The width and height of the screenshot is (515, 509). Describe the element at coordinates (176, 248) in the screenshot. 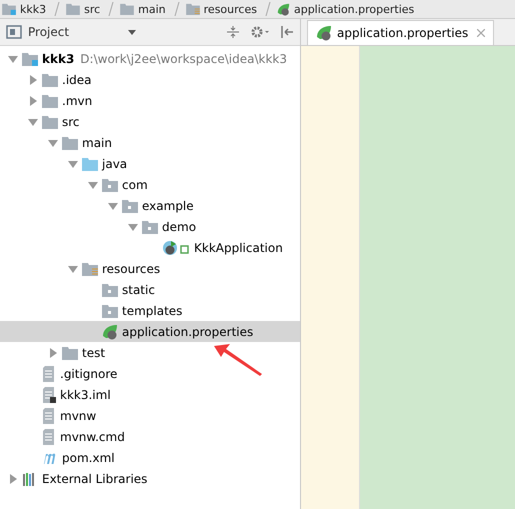

I see `spring-class-icon` at that location.